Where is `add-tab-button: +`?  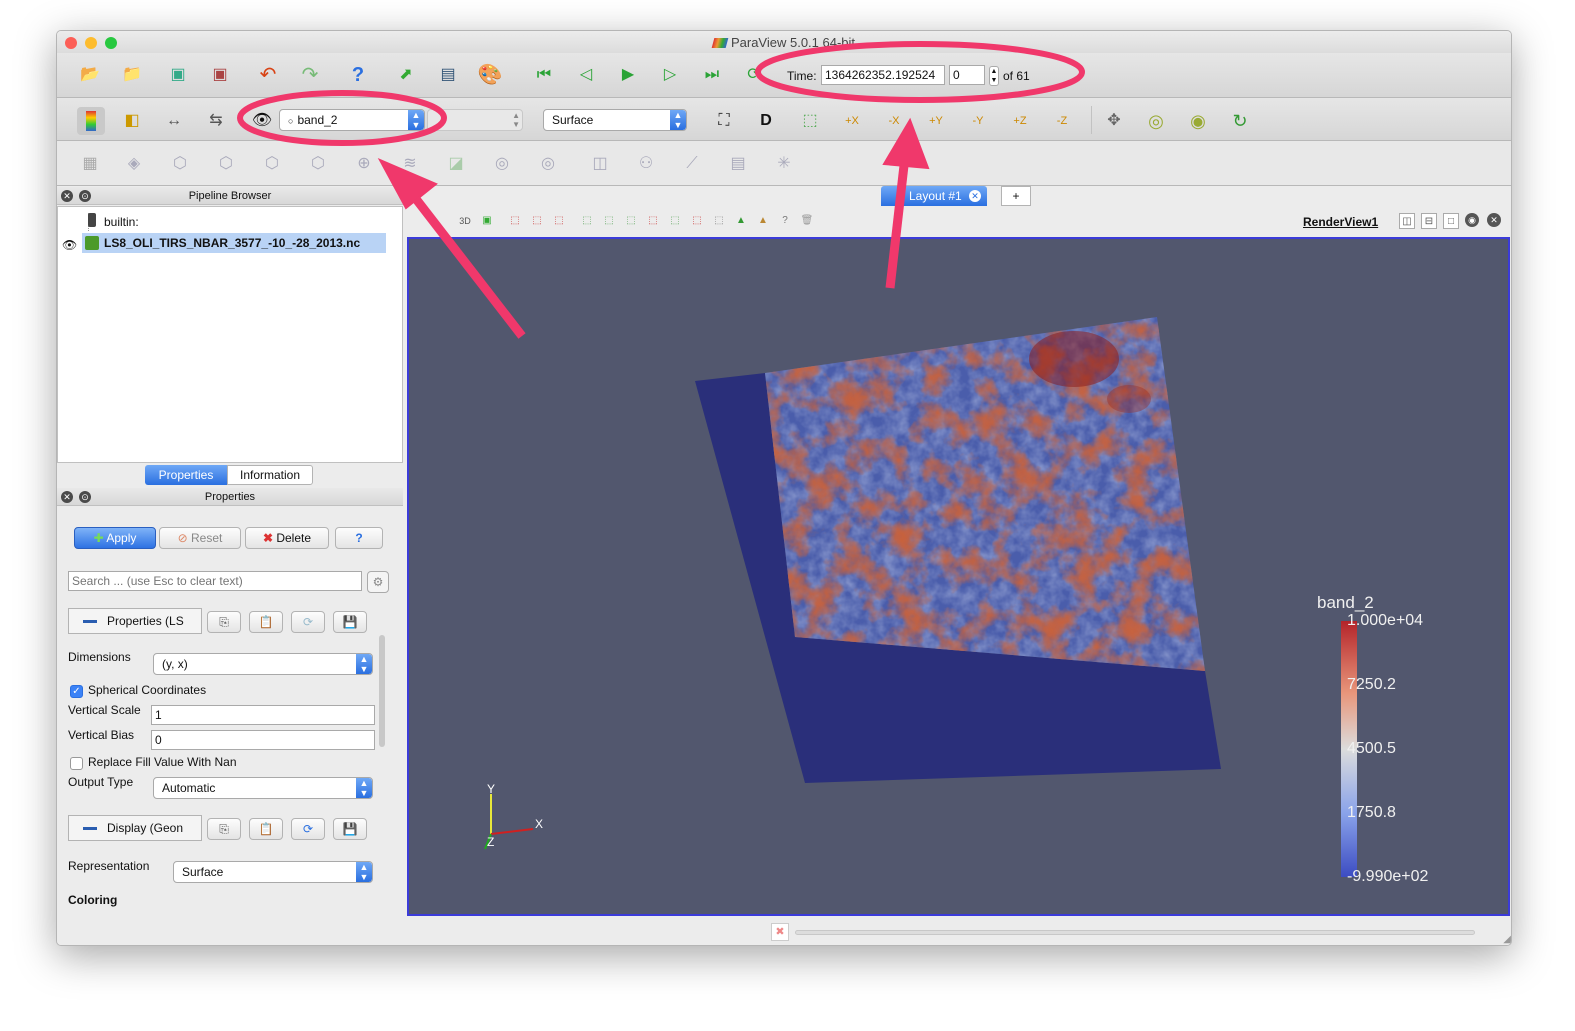 add-tab-button: + is located at coordinates (1016, 196).